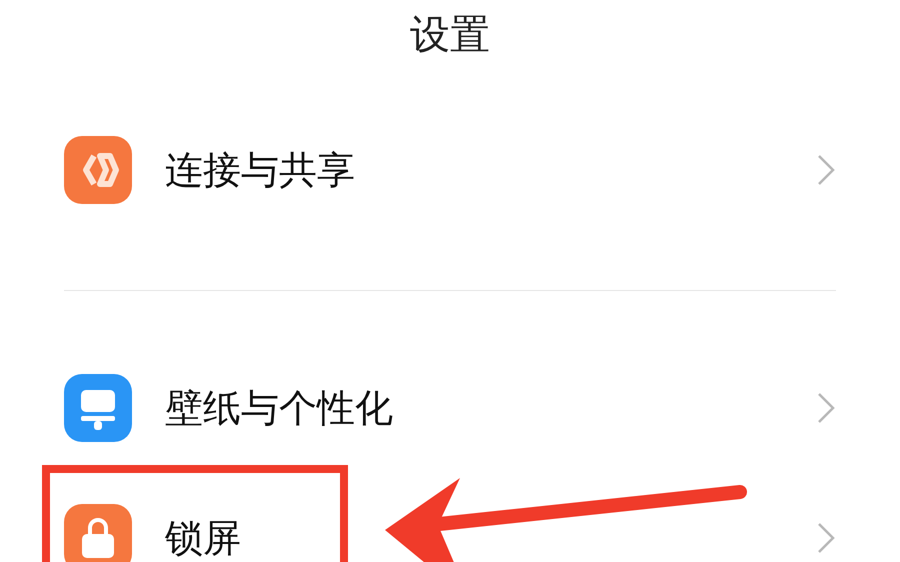  Describe the element at coordinates (450, 35) in the screenshot. I see `page-title: 设置` at that location.